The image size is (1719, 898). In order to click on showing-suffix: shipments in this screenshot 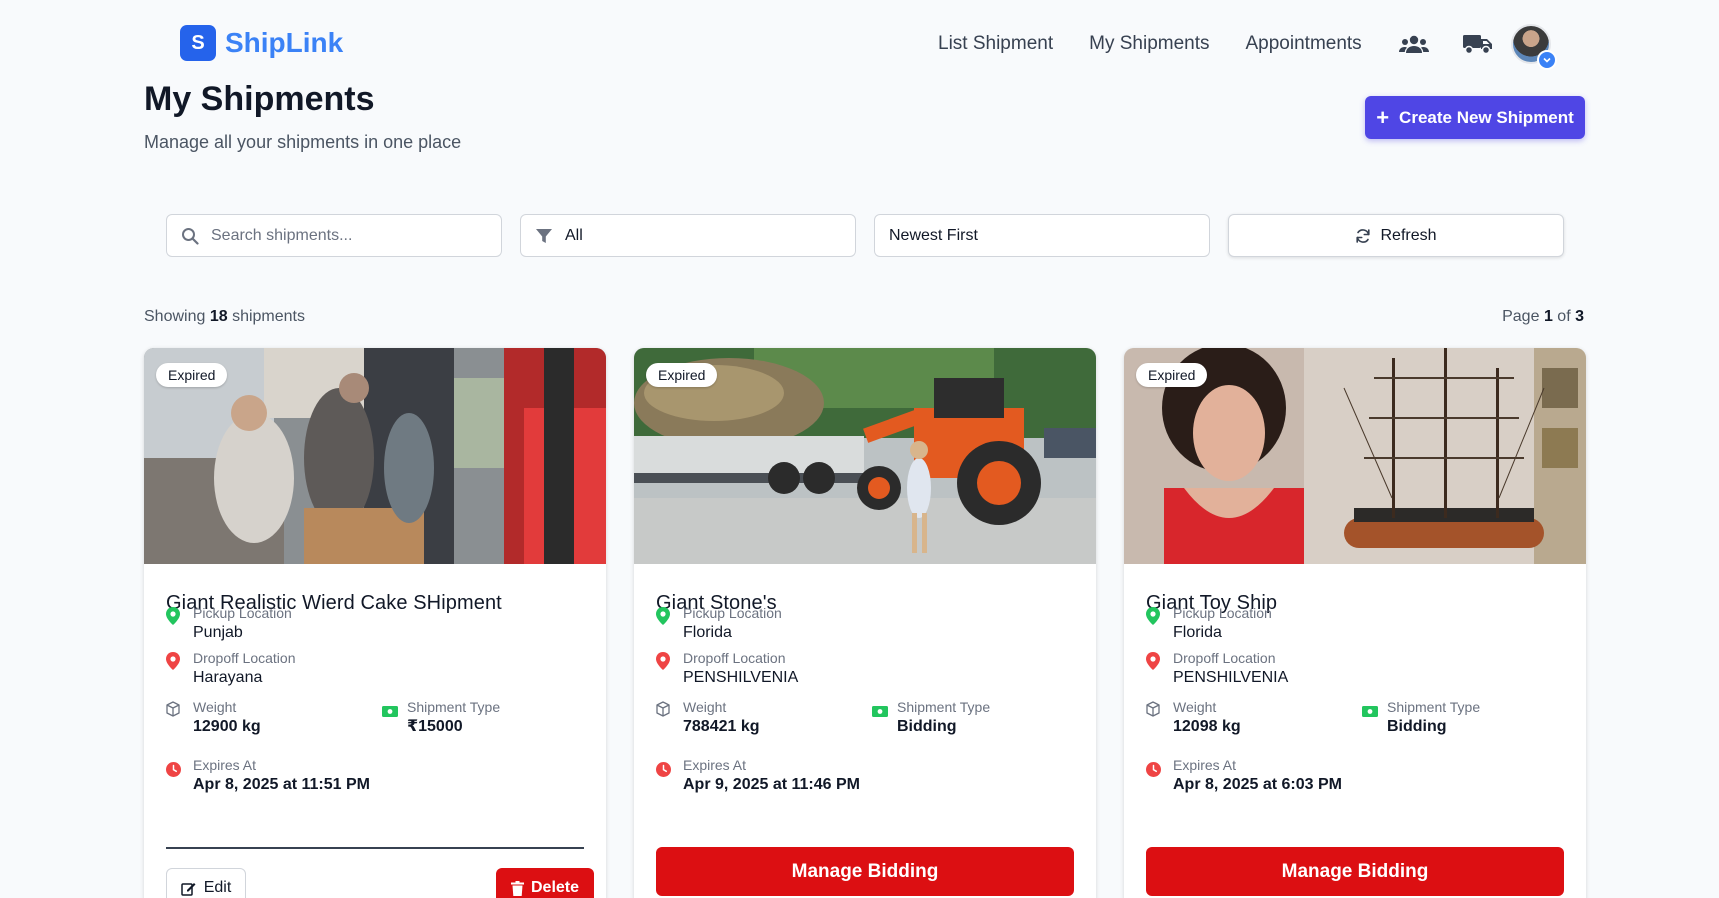, I will do `click(268, 316)`.